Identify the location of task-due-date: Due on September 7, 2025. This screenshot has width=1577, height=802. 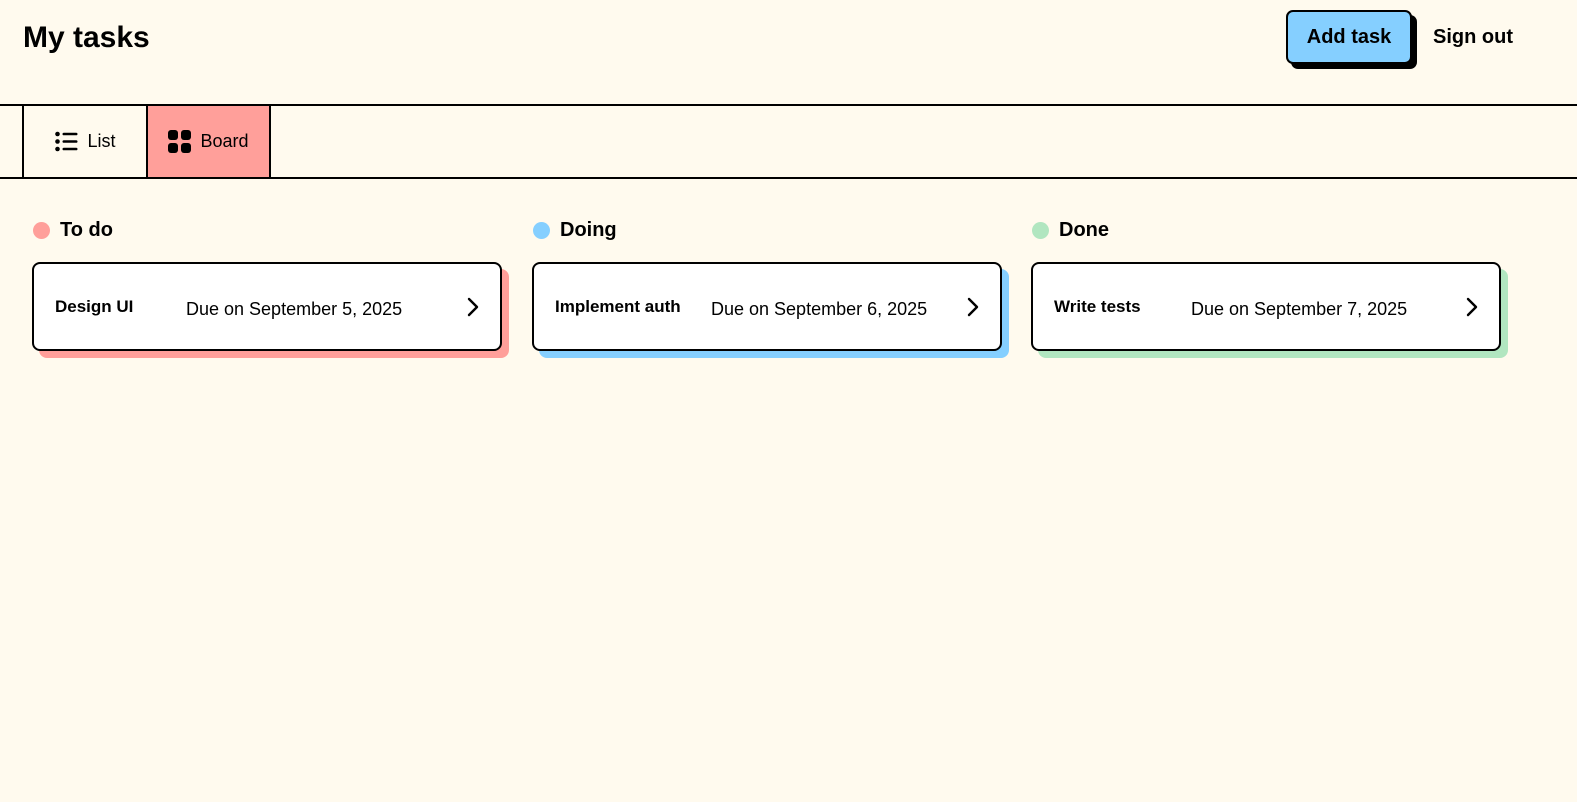
(1299, 309).